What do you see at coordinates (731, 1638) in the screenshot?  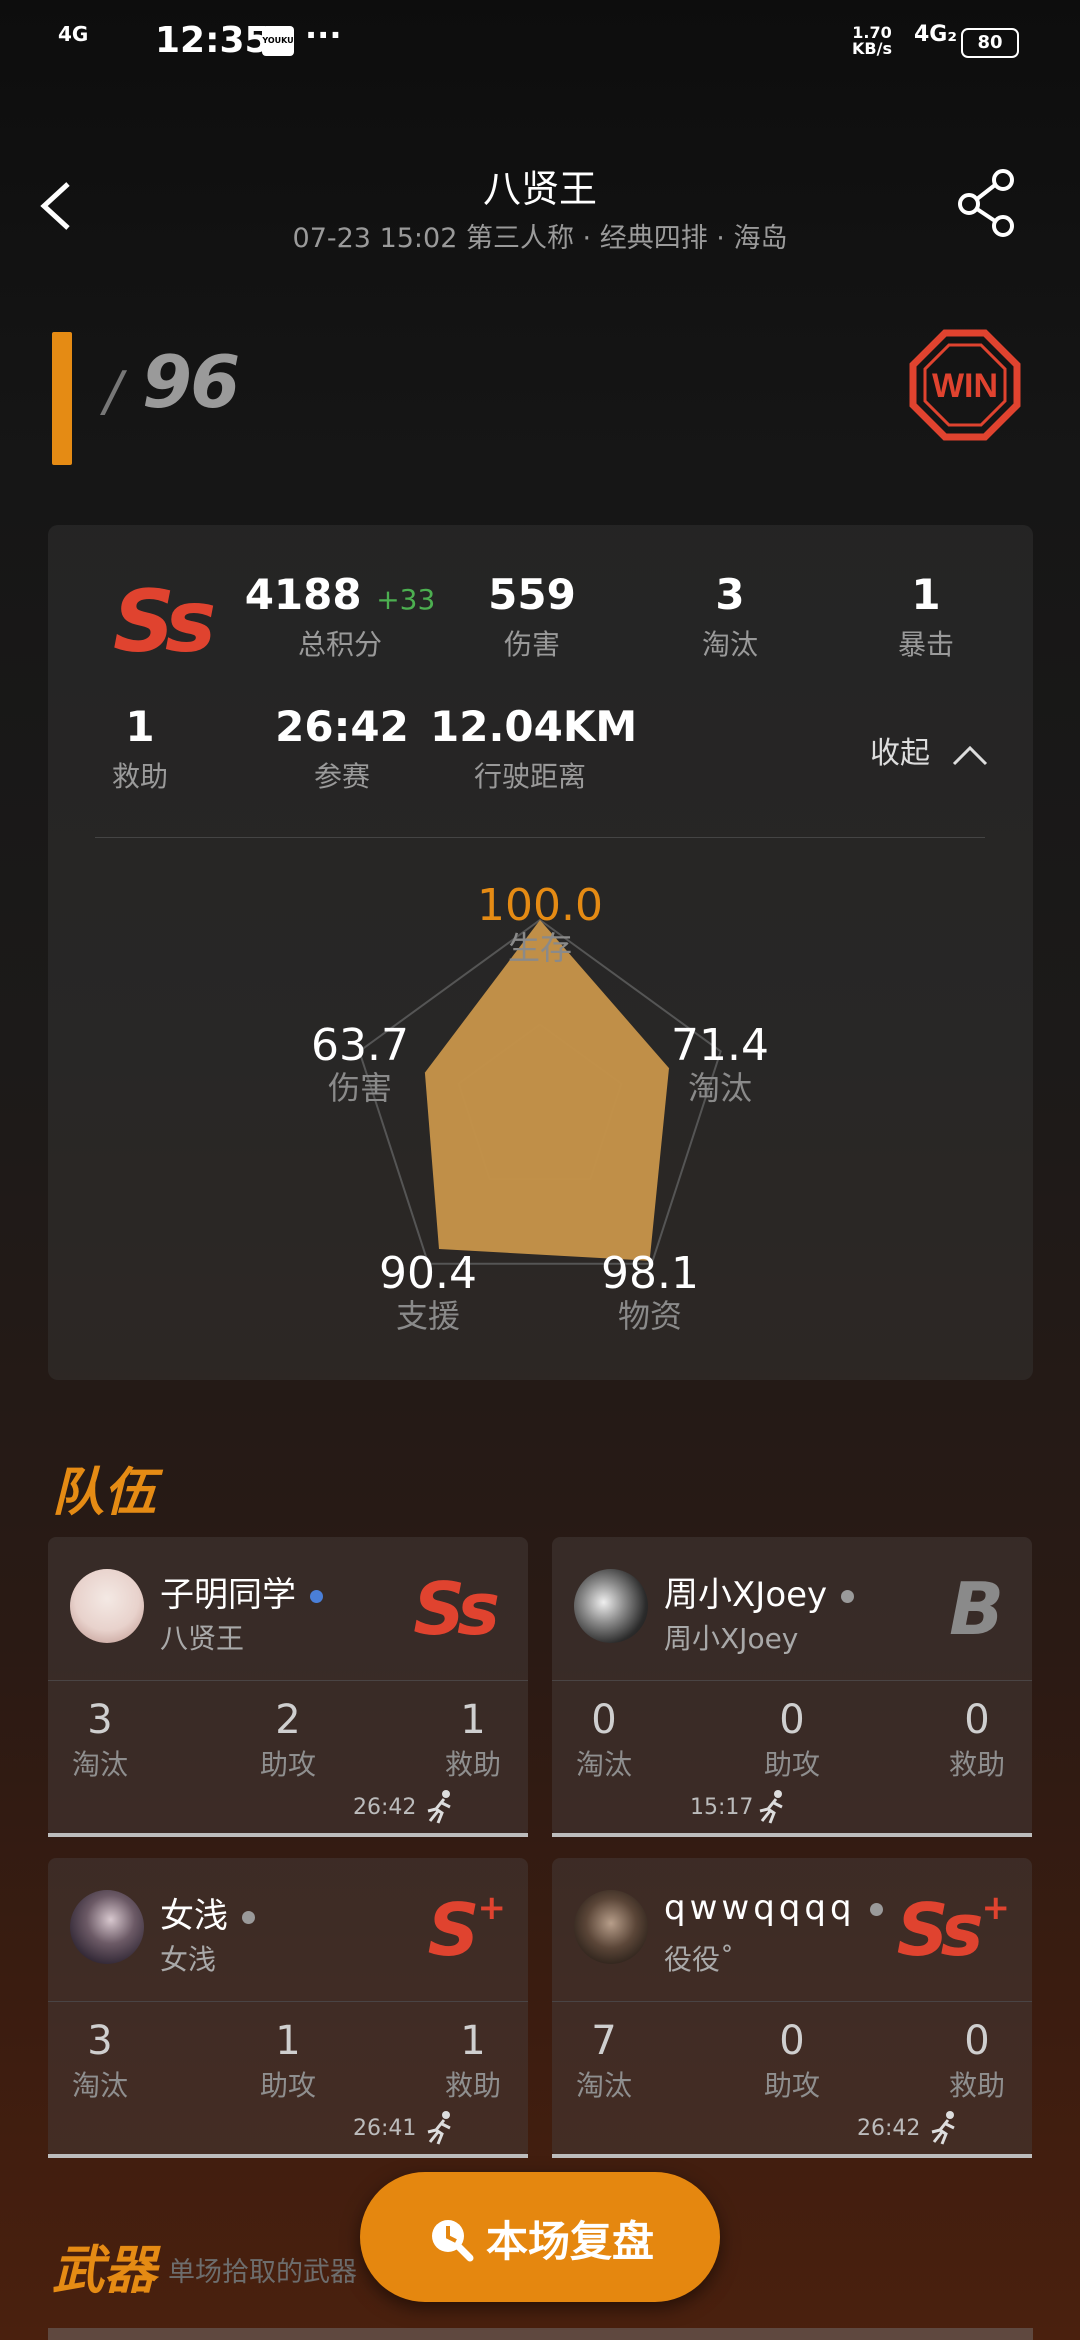 I see `teammate-id: 周小XJoey` at bounding box center [731, 1638].